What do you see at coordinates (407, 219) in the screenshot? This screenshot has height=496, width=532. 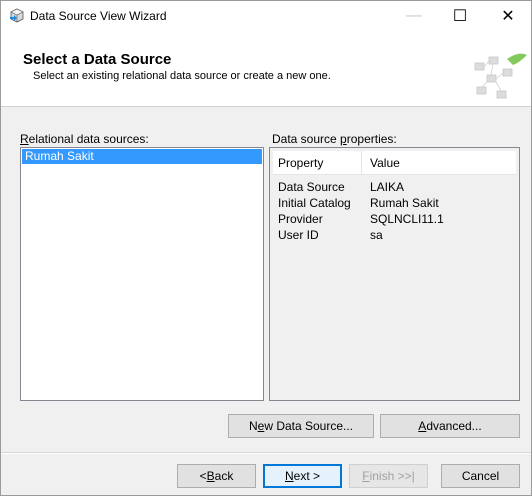 I see `property-value: SQLNCLI11.1` at bounding box center [407, 219].